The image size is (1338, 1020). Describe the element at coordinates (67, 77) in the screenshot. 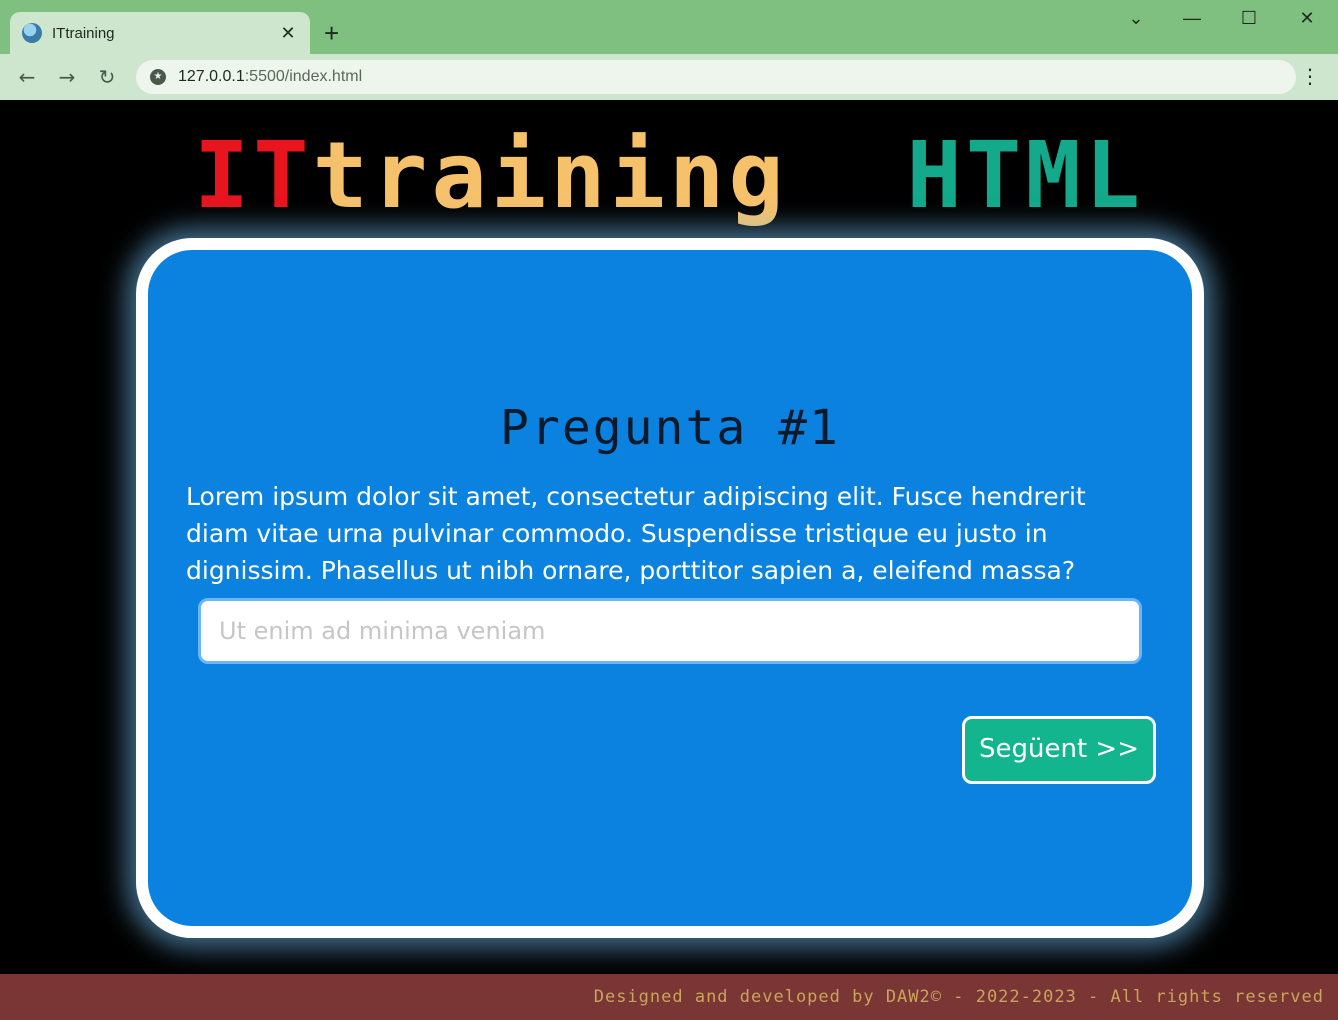

I see `forward-icon: →` at that location.